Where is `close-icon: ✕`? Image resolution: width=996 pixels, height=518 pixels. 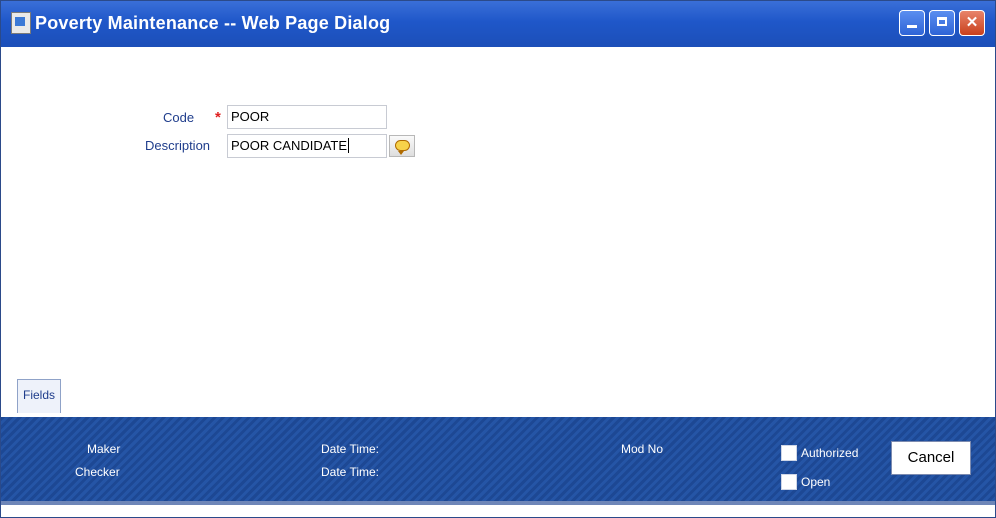
close-icon: ✕ is located at coordinates (972, 22).